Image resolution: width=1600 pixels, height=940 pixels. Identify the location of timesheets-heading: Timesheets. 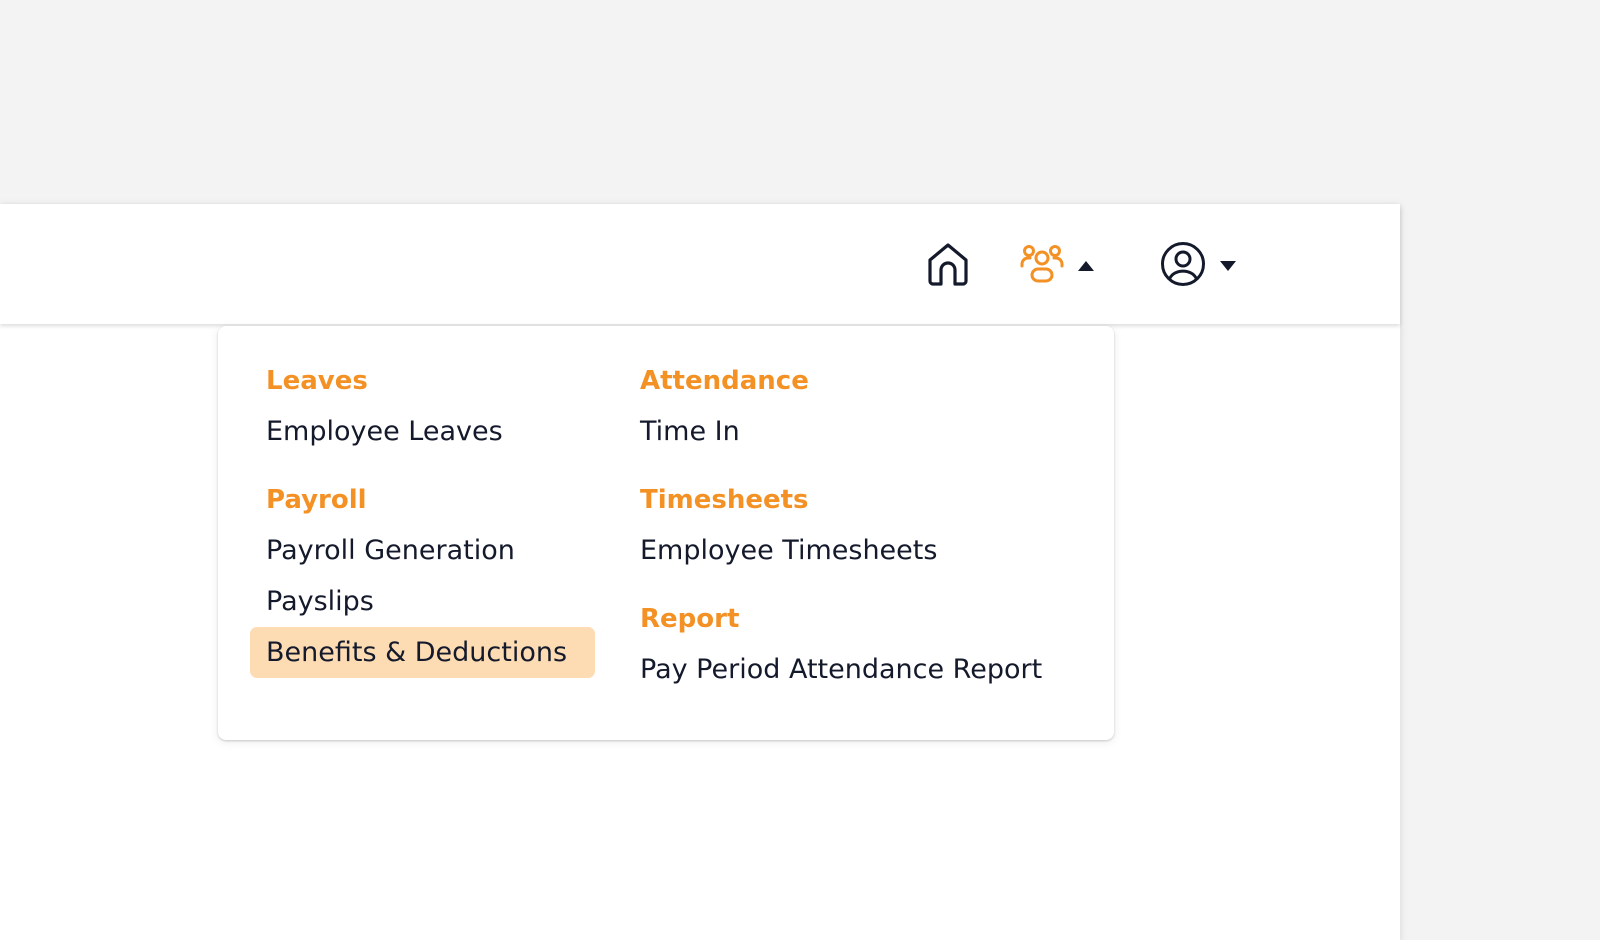
(724, 500).